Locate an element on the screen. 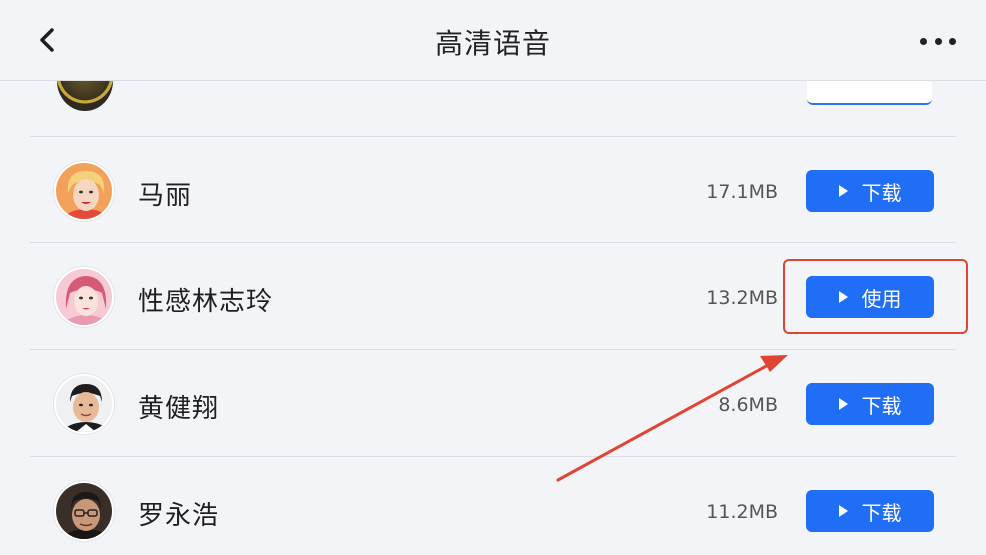 This screenshot has width=986, height=555. list-item-partial is located at coordinates (493, 108).